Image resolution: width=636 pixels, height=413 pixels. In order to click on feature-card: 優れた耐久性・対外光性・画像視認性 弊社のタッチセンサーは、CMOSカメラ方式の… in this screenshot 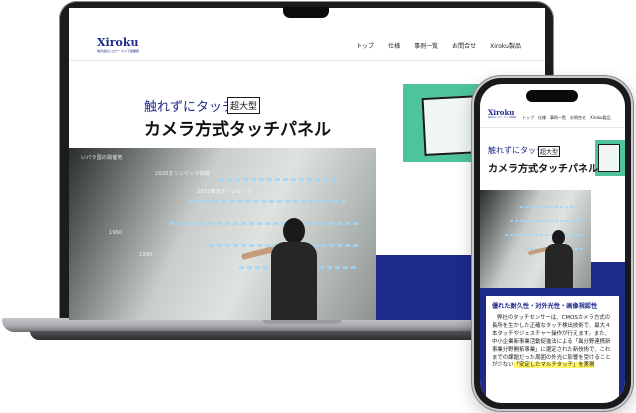, I will do `click(552, 349)`.